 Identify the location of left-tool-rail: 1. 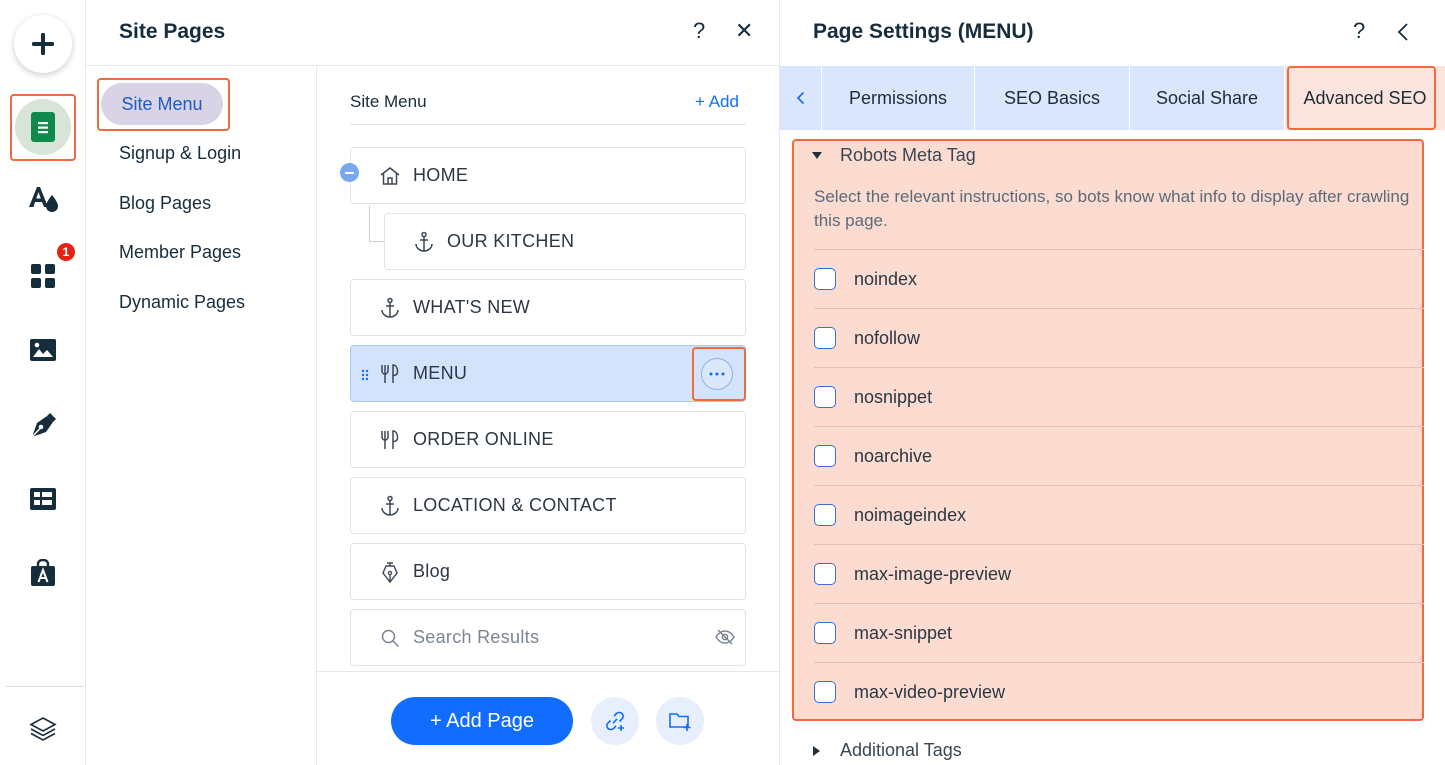
(43, 382).